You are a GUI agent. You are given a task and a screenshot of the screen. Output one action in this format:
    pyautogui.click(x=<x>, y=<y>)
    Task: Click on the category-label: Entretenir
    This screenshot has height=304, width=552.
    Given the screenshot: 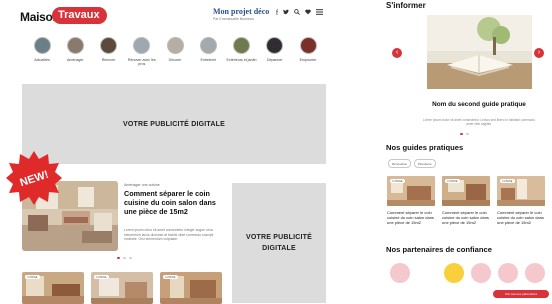 What is the action you would take?
    pyautogui.click(x=208, y=60)
    